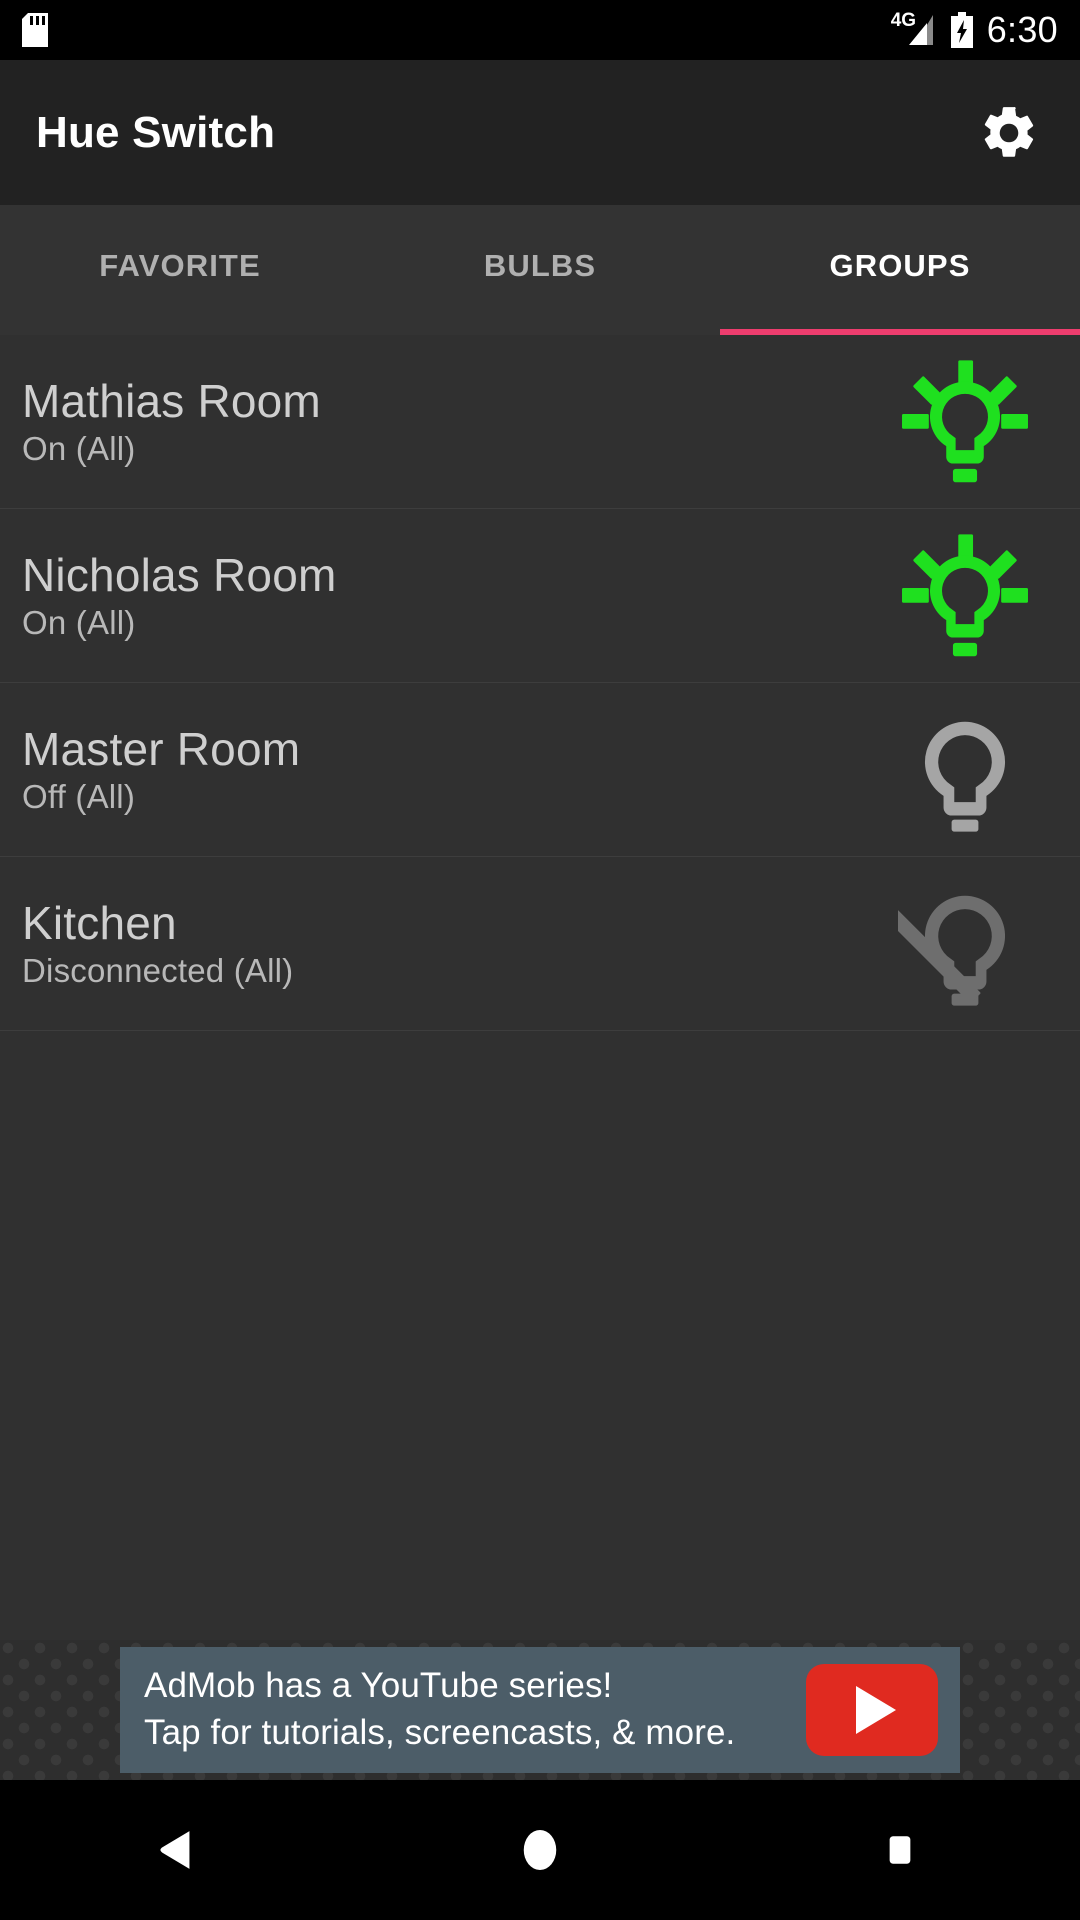 Image resolution: width=1080 pixels, height=1920 pixels. Describe the element at coordinates (171, 401) in the screenshot. I see `group-name: Mathias Room` at that location.